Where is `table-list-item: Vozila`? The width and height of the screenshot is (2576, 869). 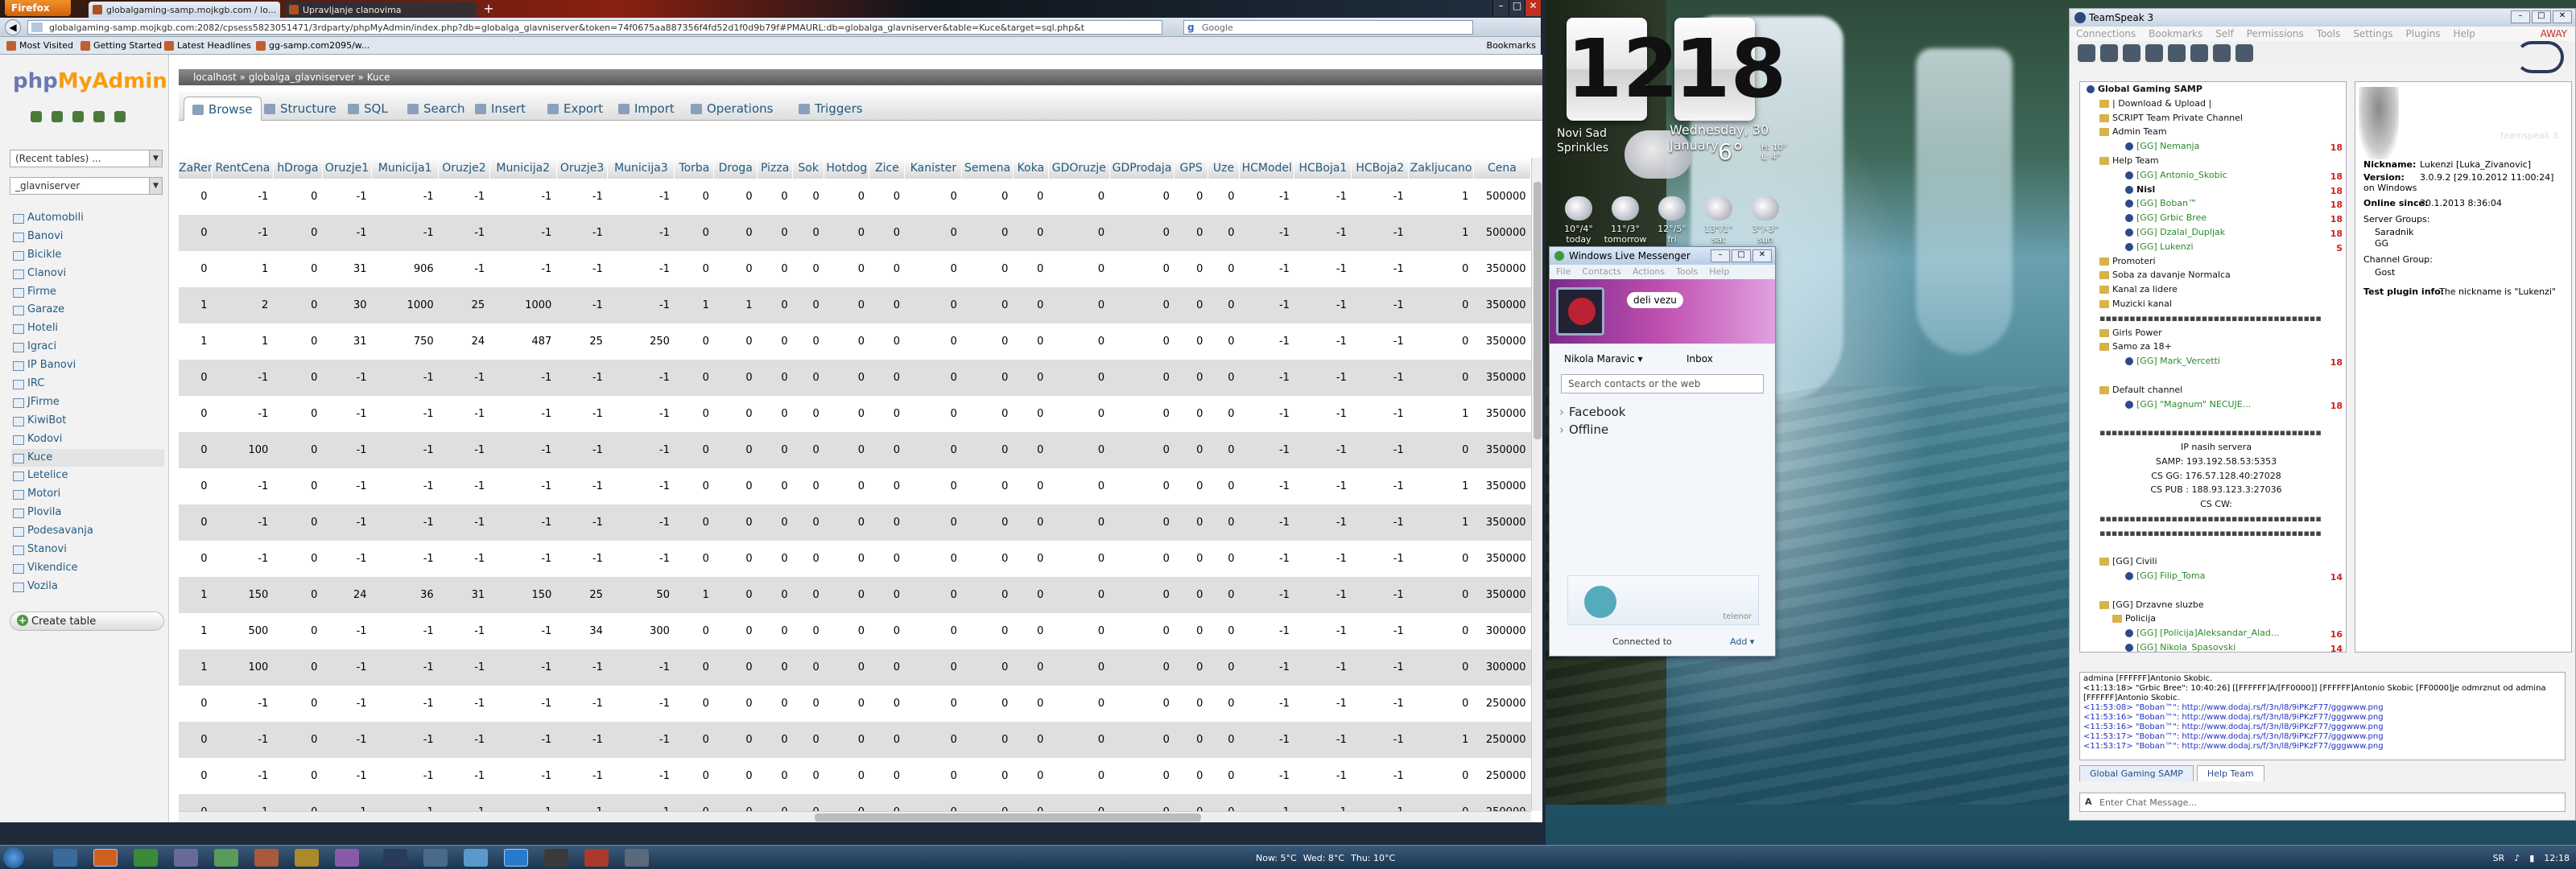 table-list-item: Vozila is located at coordinates (87, 587).